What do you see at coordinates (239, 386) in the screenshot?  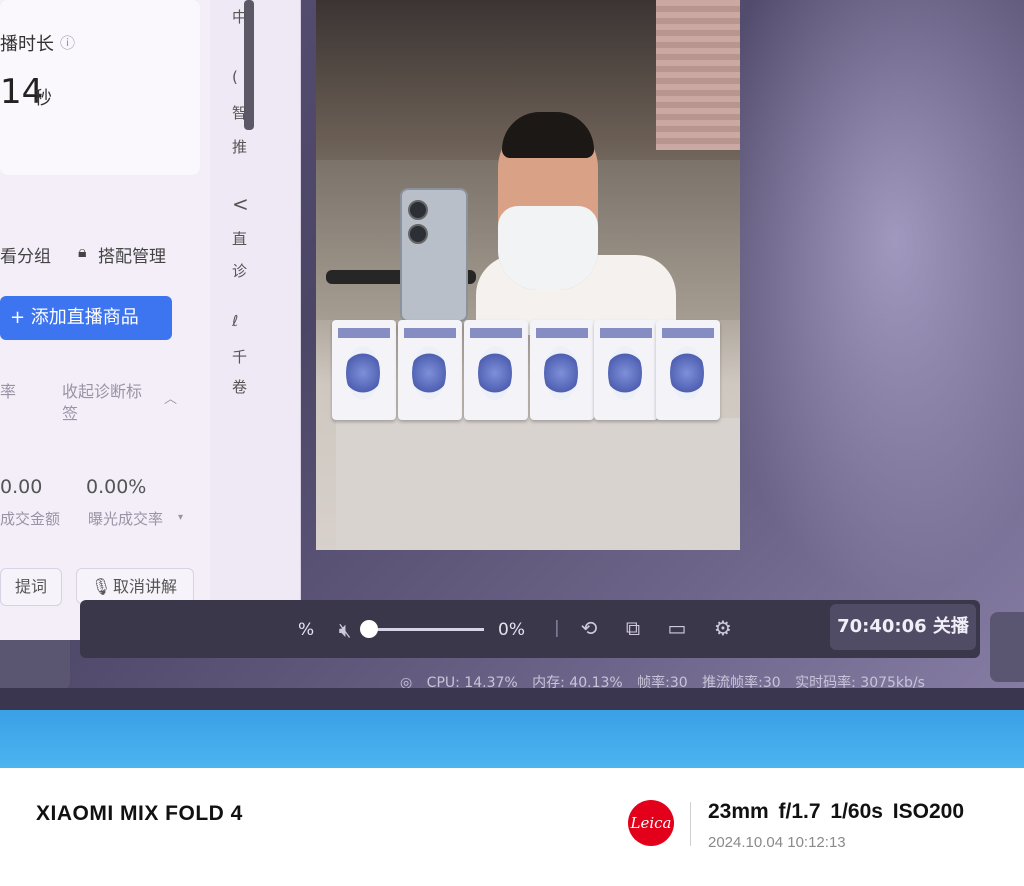 I see `side-char-10: 卷` at bounding box center [239, 386].